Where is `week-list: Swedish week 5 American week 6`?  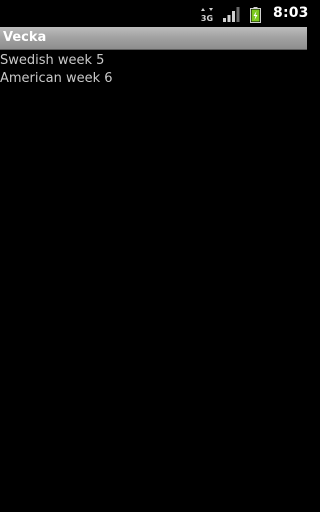 week-list: Swedish week 5 American week 6 is located at coordinates (153, 70).